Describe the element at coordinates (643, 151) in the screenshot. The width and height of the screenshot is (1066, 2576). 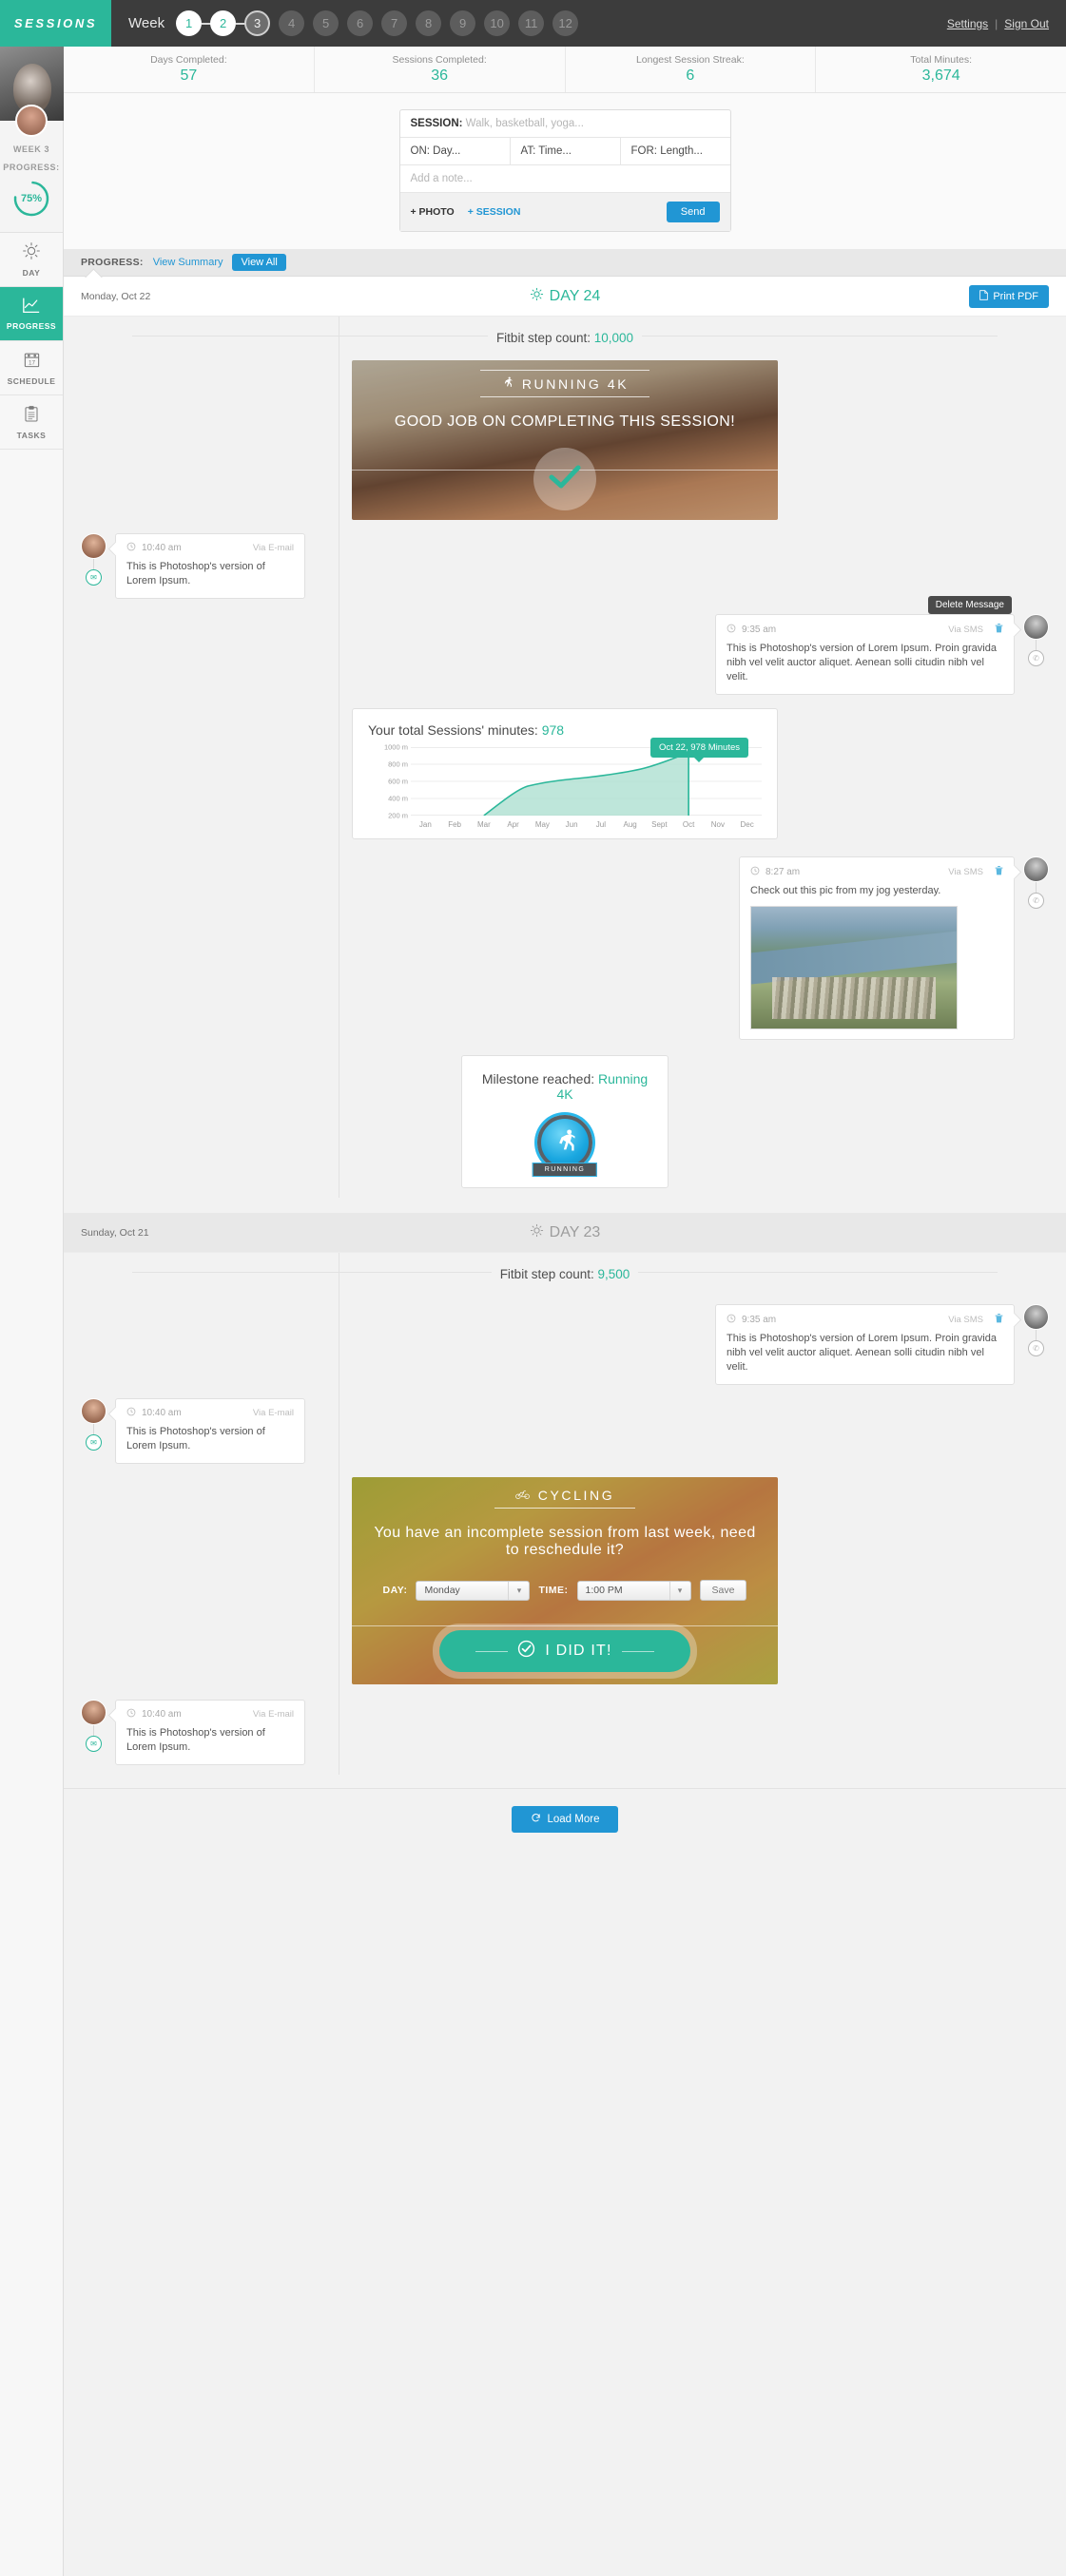
I see `for-label: FOR:` at that location.